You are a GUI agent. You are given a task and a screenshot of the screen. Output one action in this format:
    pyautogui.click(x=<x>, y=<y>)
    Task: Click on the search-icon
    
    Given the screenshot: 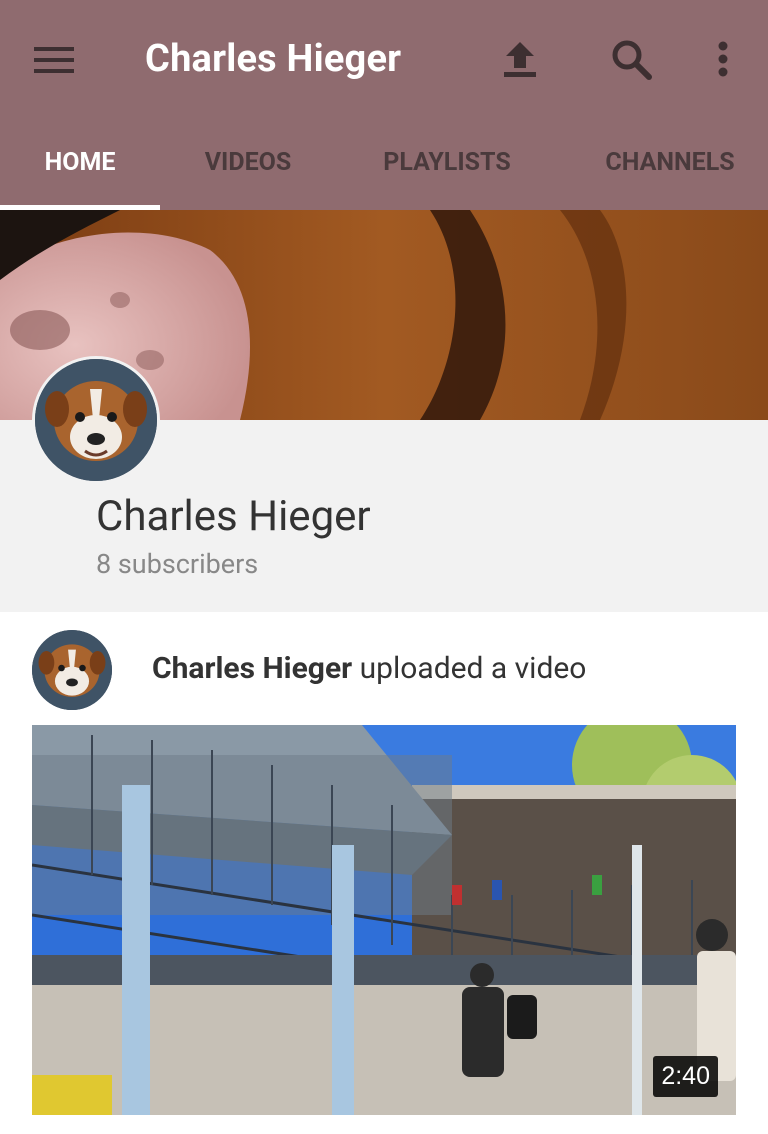 What is the action you would take?
    pyautogui.click(x=632, y=60)
    